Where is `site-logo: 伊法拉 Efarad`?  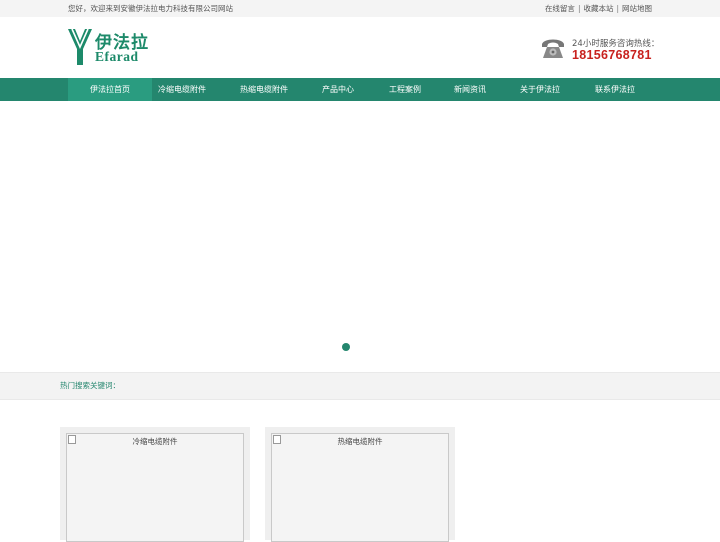
site-logo: 伊法拉 Efarad is located at coordinates (111, 47).